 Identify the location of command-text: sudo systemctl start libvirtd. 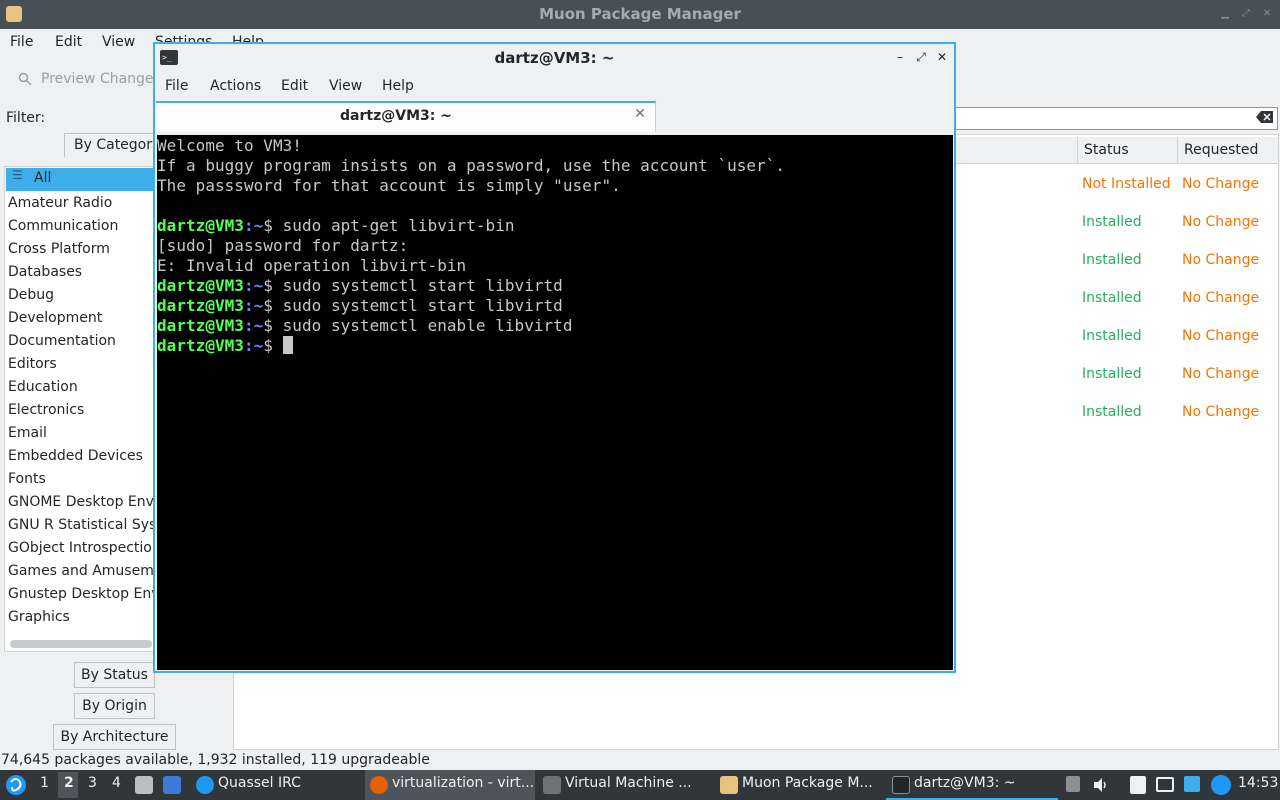
(422, 305).